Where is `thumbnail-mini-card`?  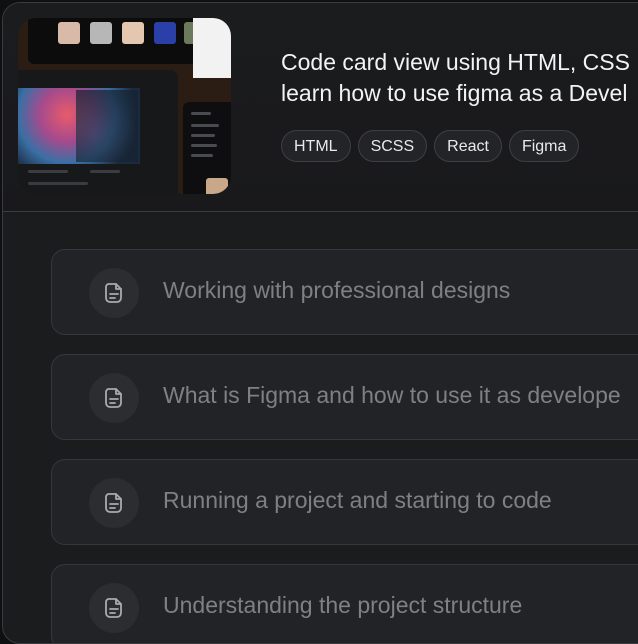 thumbnail-mini-card is located at coordinates (217, 186).